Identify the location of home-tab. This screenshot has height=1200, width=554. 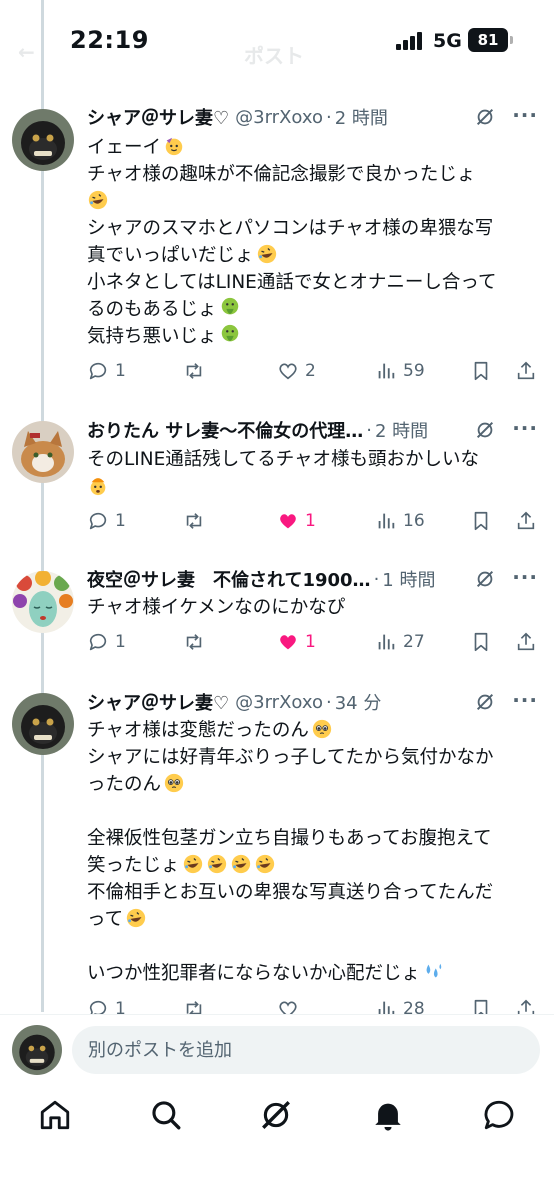
(56, 1116).